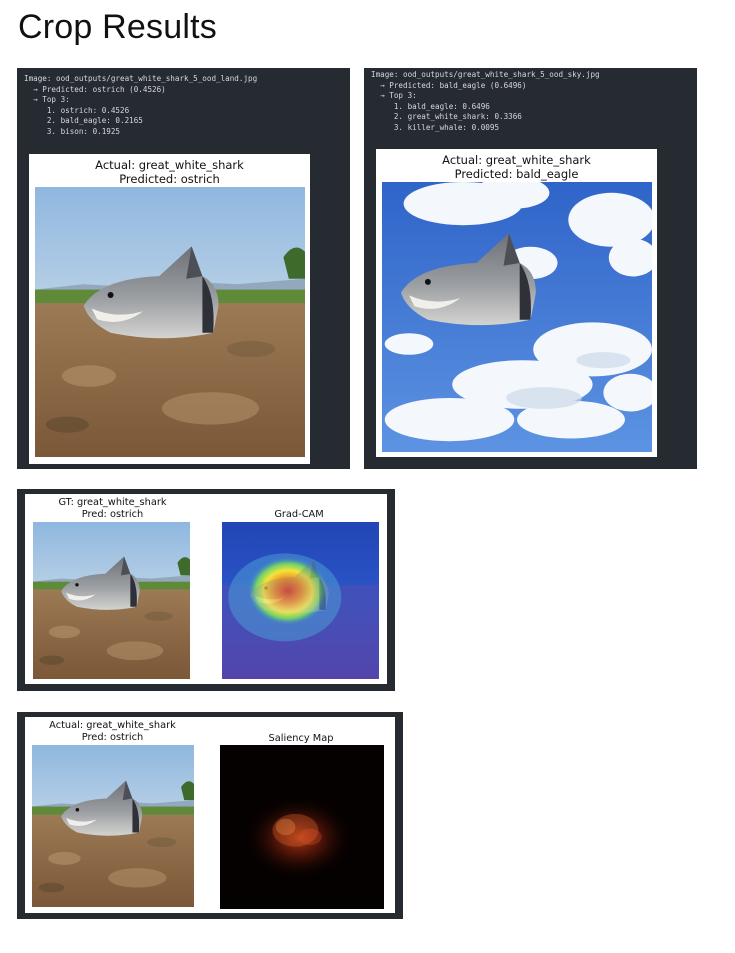 The height and width of the screenshot is (953, 735). What do you see at coordinates (516, 174) in the screenshot?
I see `predicted-label: Predicted: bald_eagle` at bounding box center [516, 174].